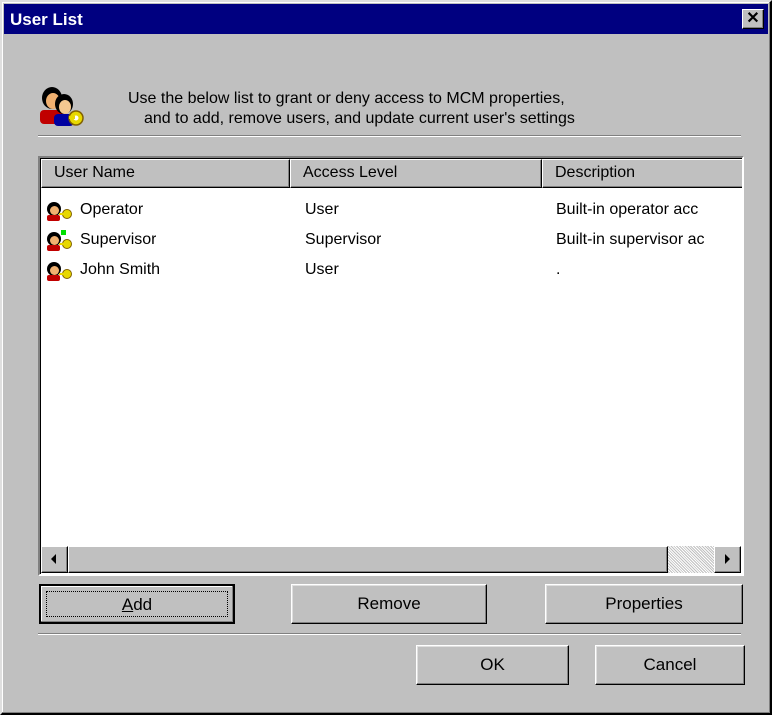  I want to click on column-header-access-level: Access Level, so click(416, 173).